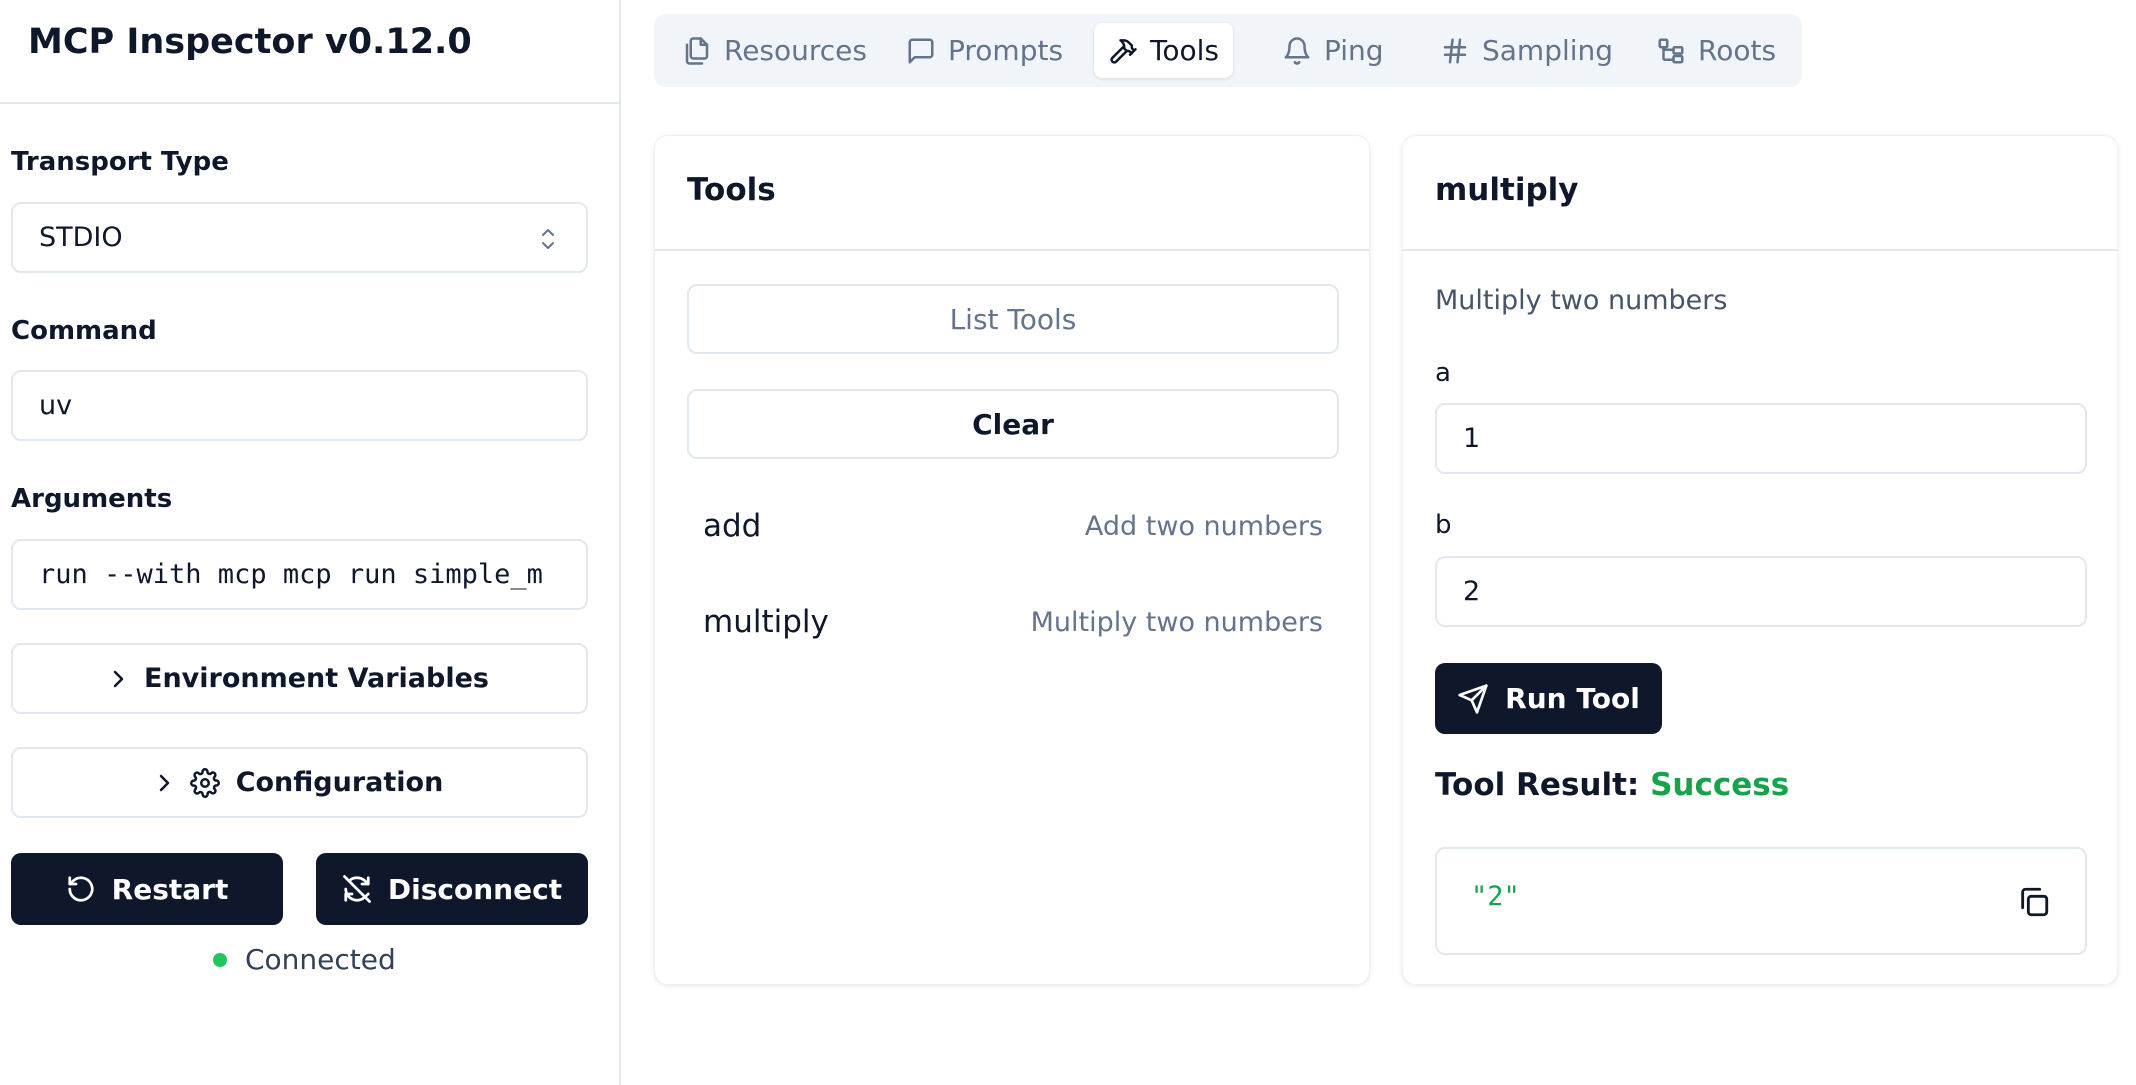 Image resolution: width=2136 pixels, height=1085 pixels. I want to click on tool-item-add: add Add two numbers, so click(1013, 526).